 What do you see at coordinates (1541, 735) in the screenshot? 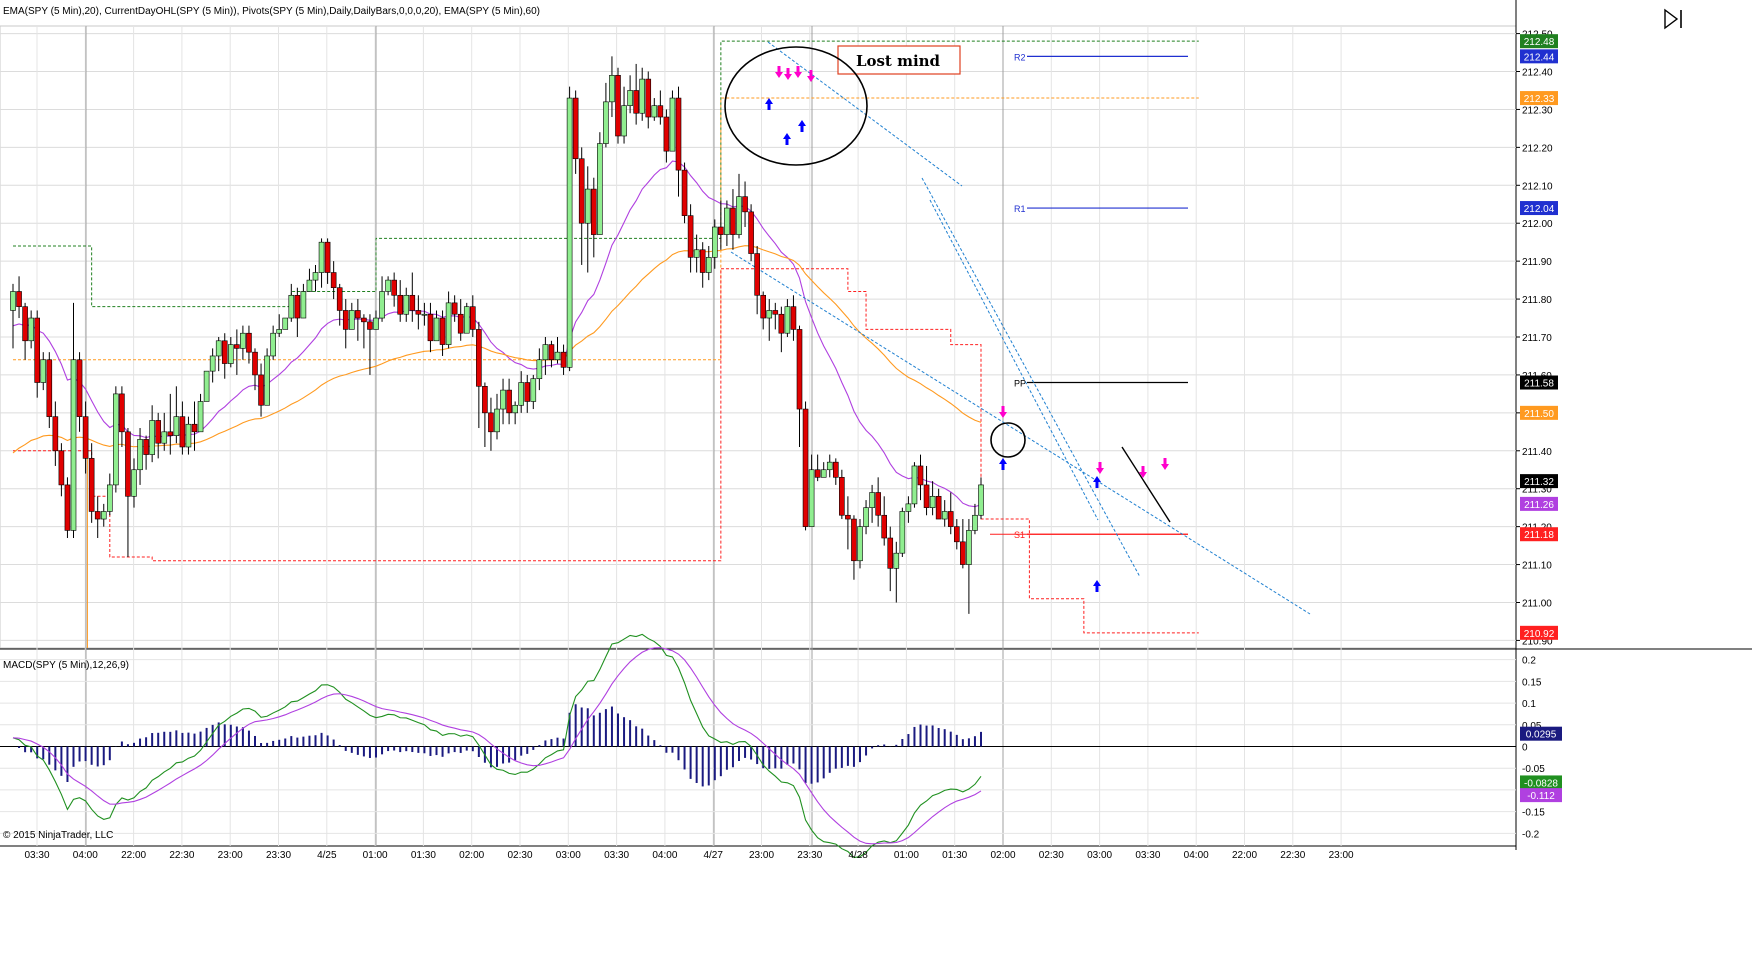
I see `macd-badge-label: 0.0295` at bounding box center [1541, 735].